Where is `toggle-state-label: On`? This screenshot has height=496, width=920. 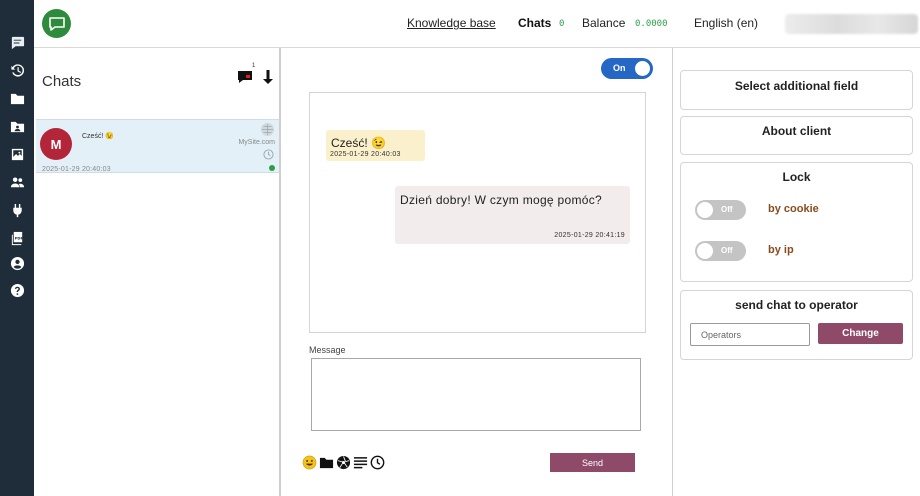 toggle-state-label: On is located at coordinates (619, 68).